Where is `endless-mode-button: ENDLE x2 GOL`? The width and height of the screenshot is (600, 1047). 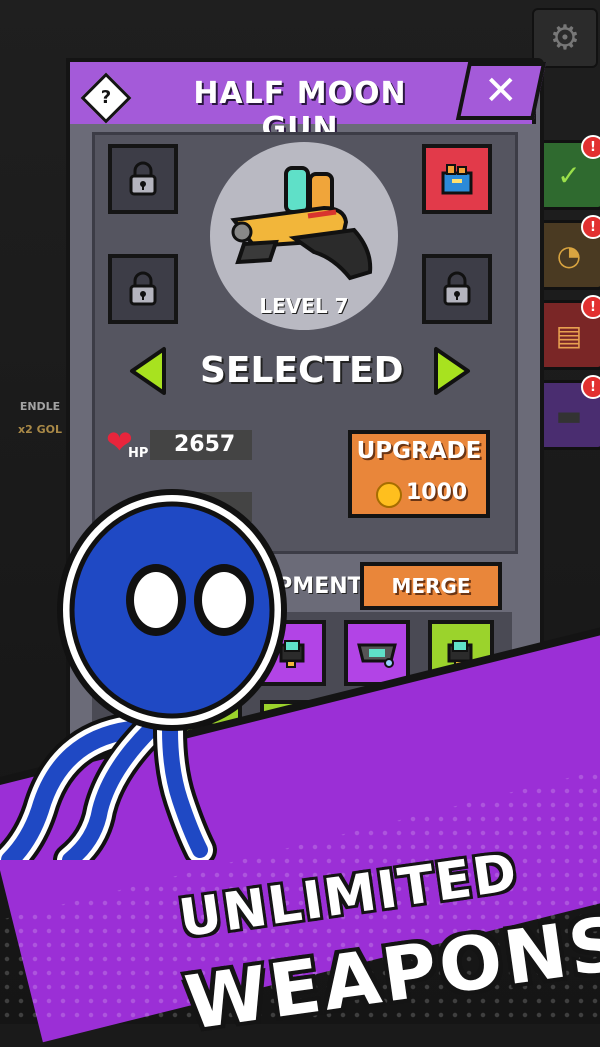 endless-mode-button: ENDLE x2 GOL is located at coordinates (40, 411).